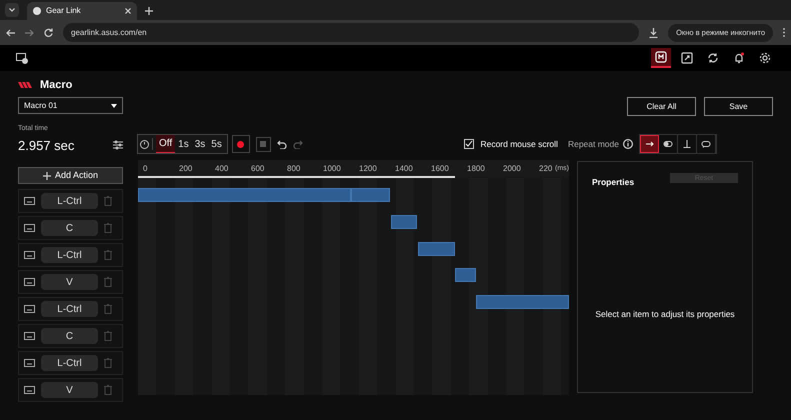 The height and width of the screenshot is (420, 791). What do you see at coordinates (738, 106) in the screenshot?
I see `save-button: Save` at bounding box center [738, 106].